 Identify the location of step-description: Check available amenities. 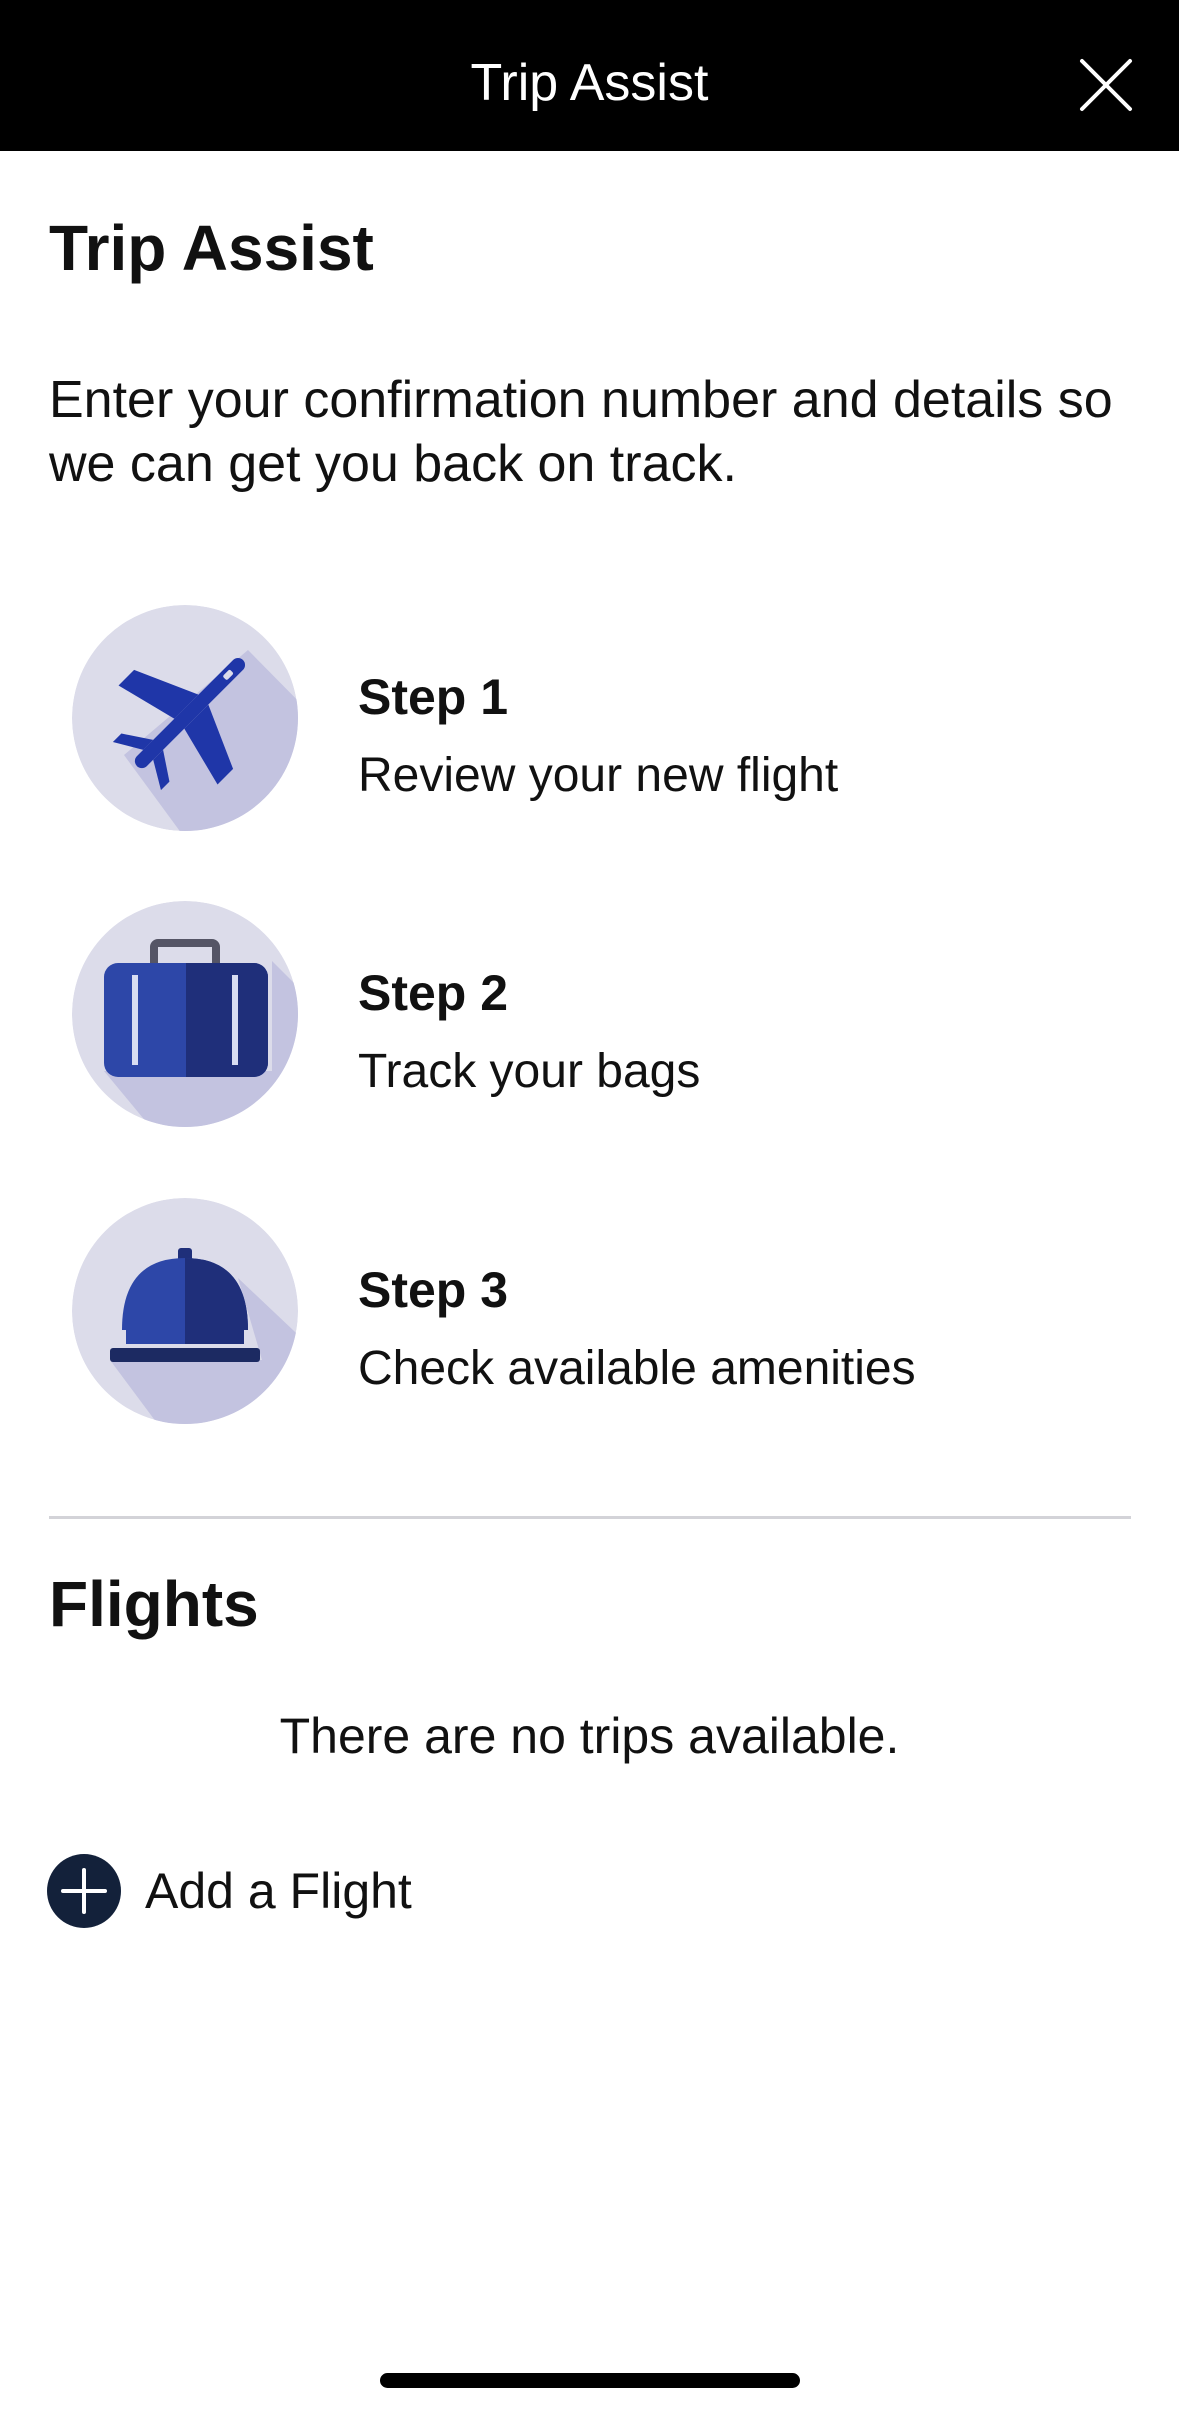
(637, 1368).